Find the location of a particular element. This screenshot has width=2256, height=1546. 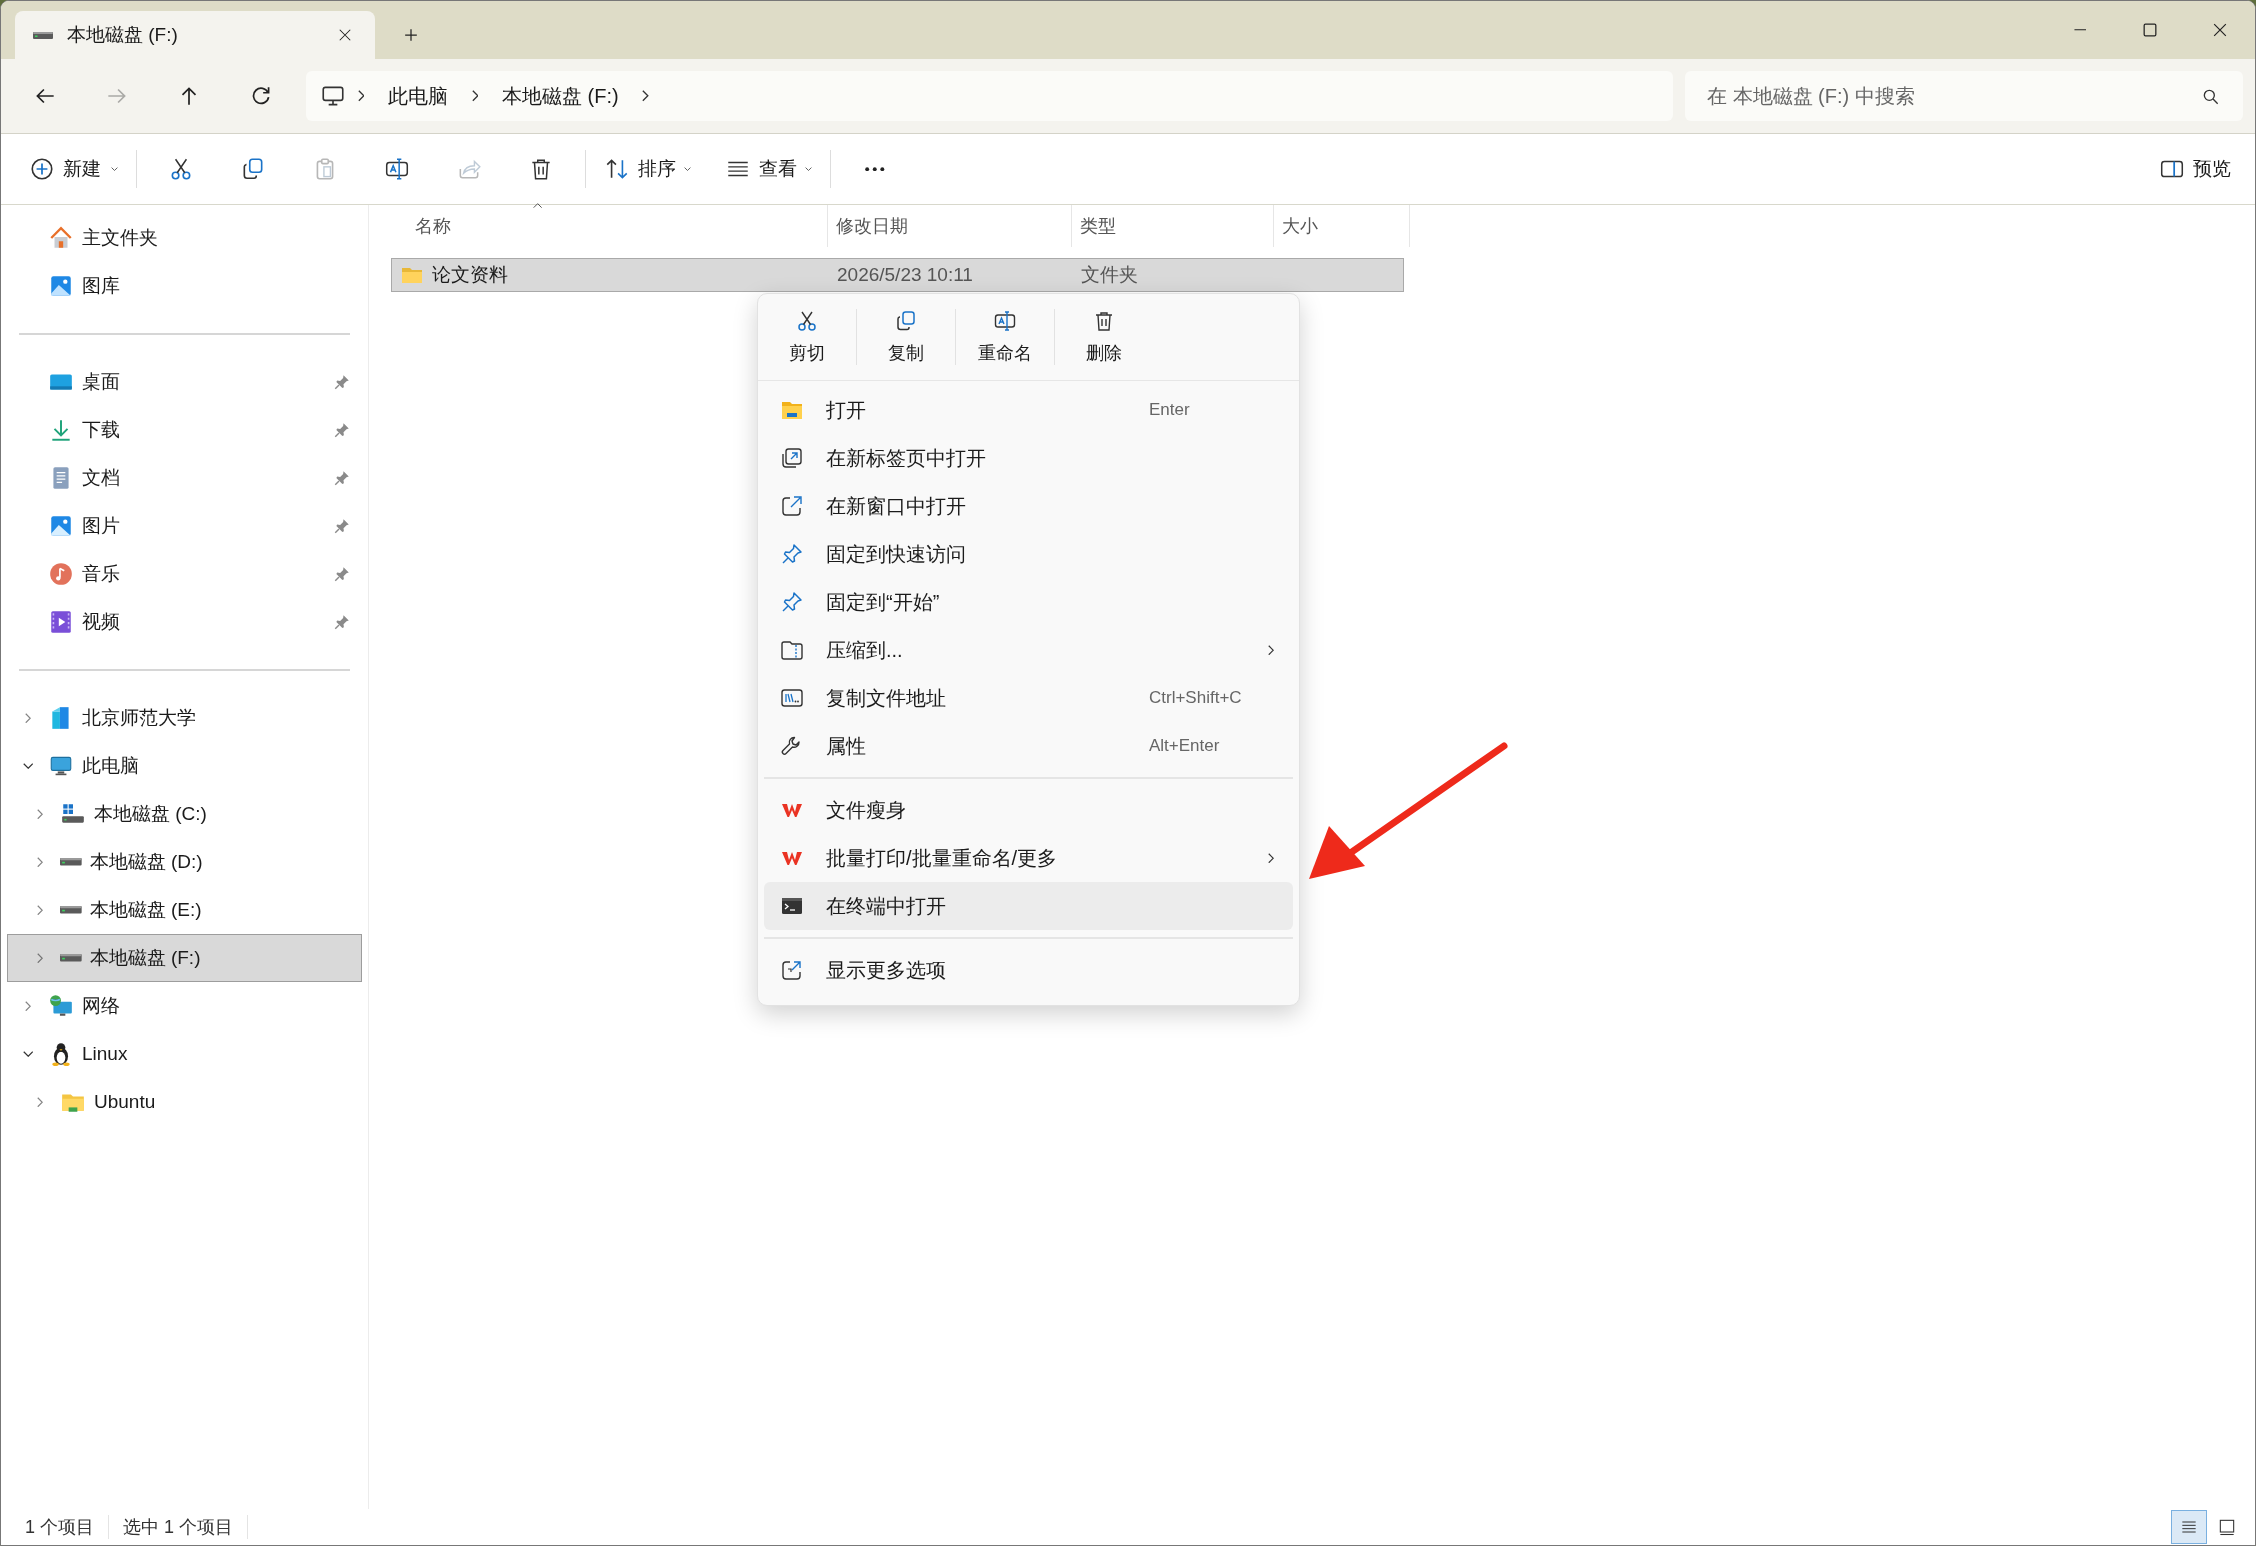

tab: 本地磁盘 (F:) is located at coordinates (195, 35).